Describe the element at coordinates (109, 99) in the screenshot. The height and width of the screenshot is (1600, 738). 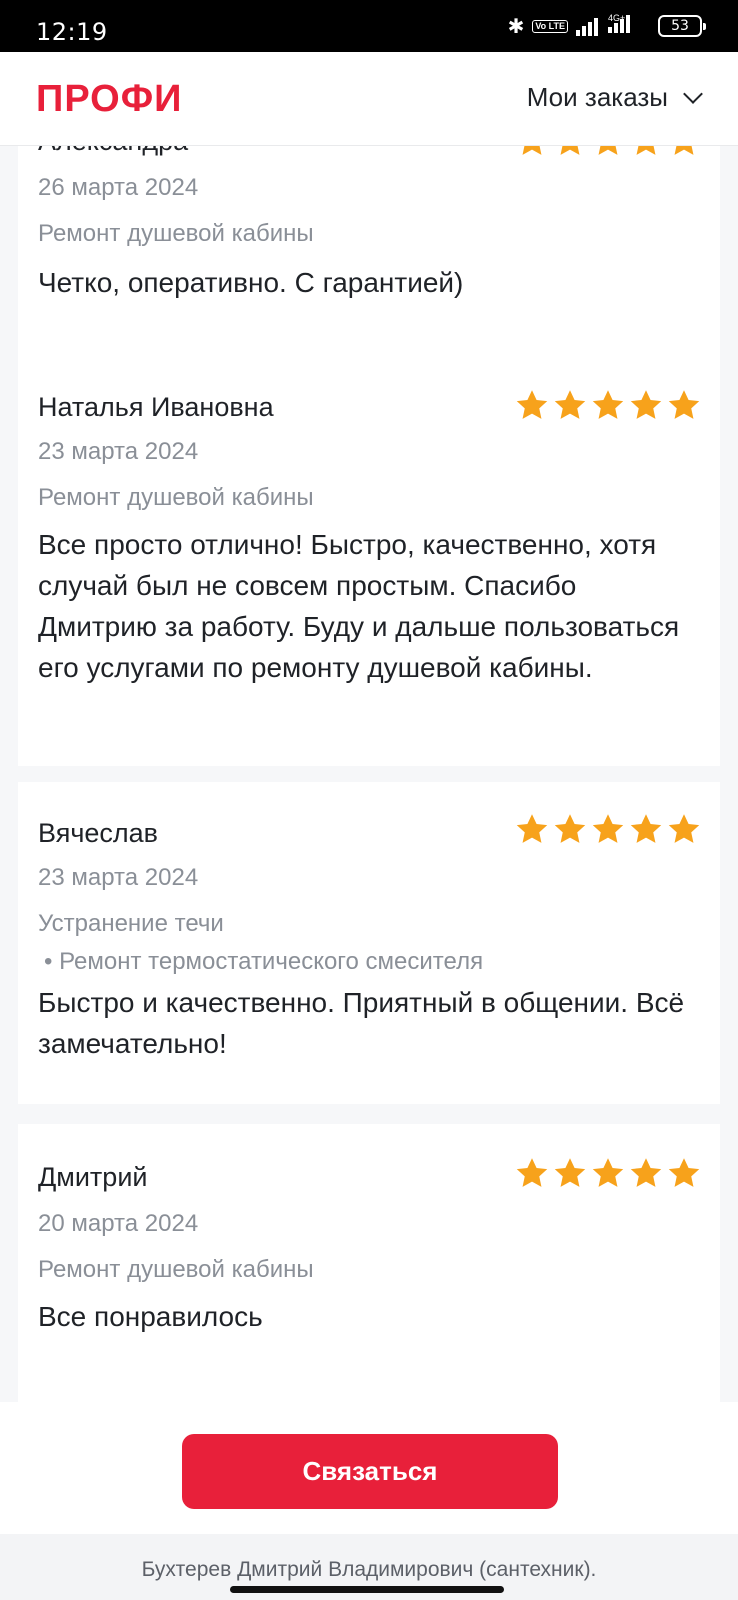
I see `profi-logo: ПРОФИ` at that location.